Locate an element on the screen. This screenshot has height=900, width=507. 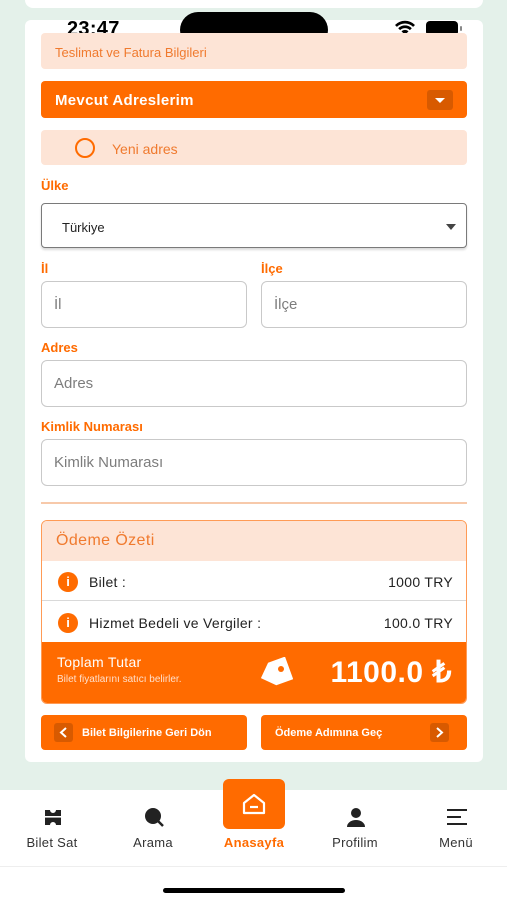
summary-row-value: 100.0 TRY is located at coordinates (418, 623).